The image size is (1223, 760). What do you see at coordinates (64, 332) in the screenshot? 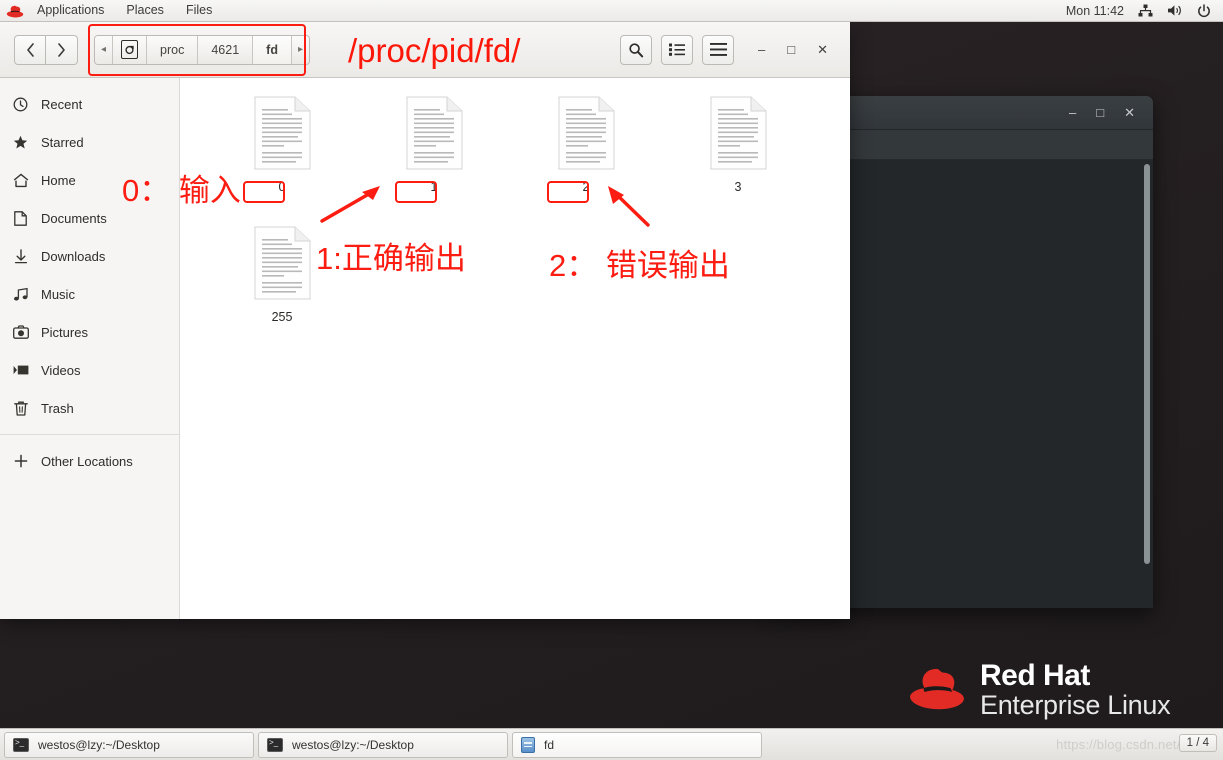
I see `sidebar-label-pictures: Pictures` at bounding box center [64, 332].